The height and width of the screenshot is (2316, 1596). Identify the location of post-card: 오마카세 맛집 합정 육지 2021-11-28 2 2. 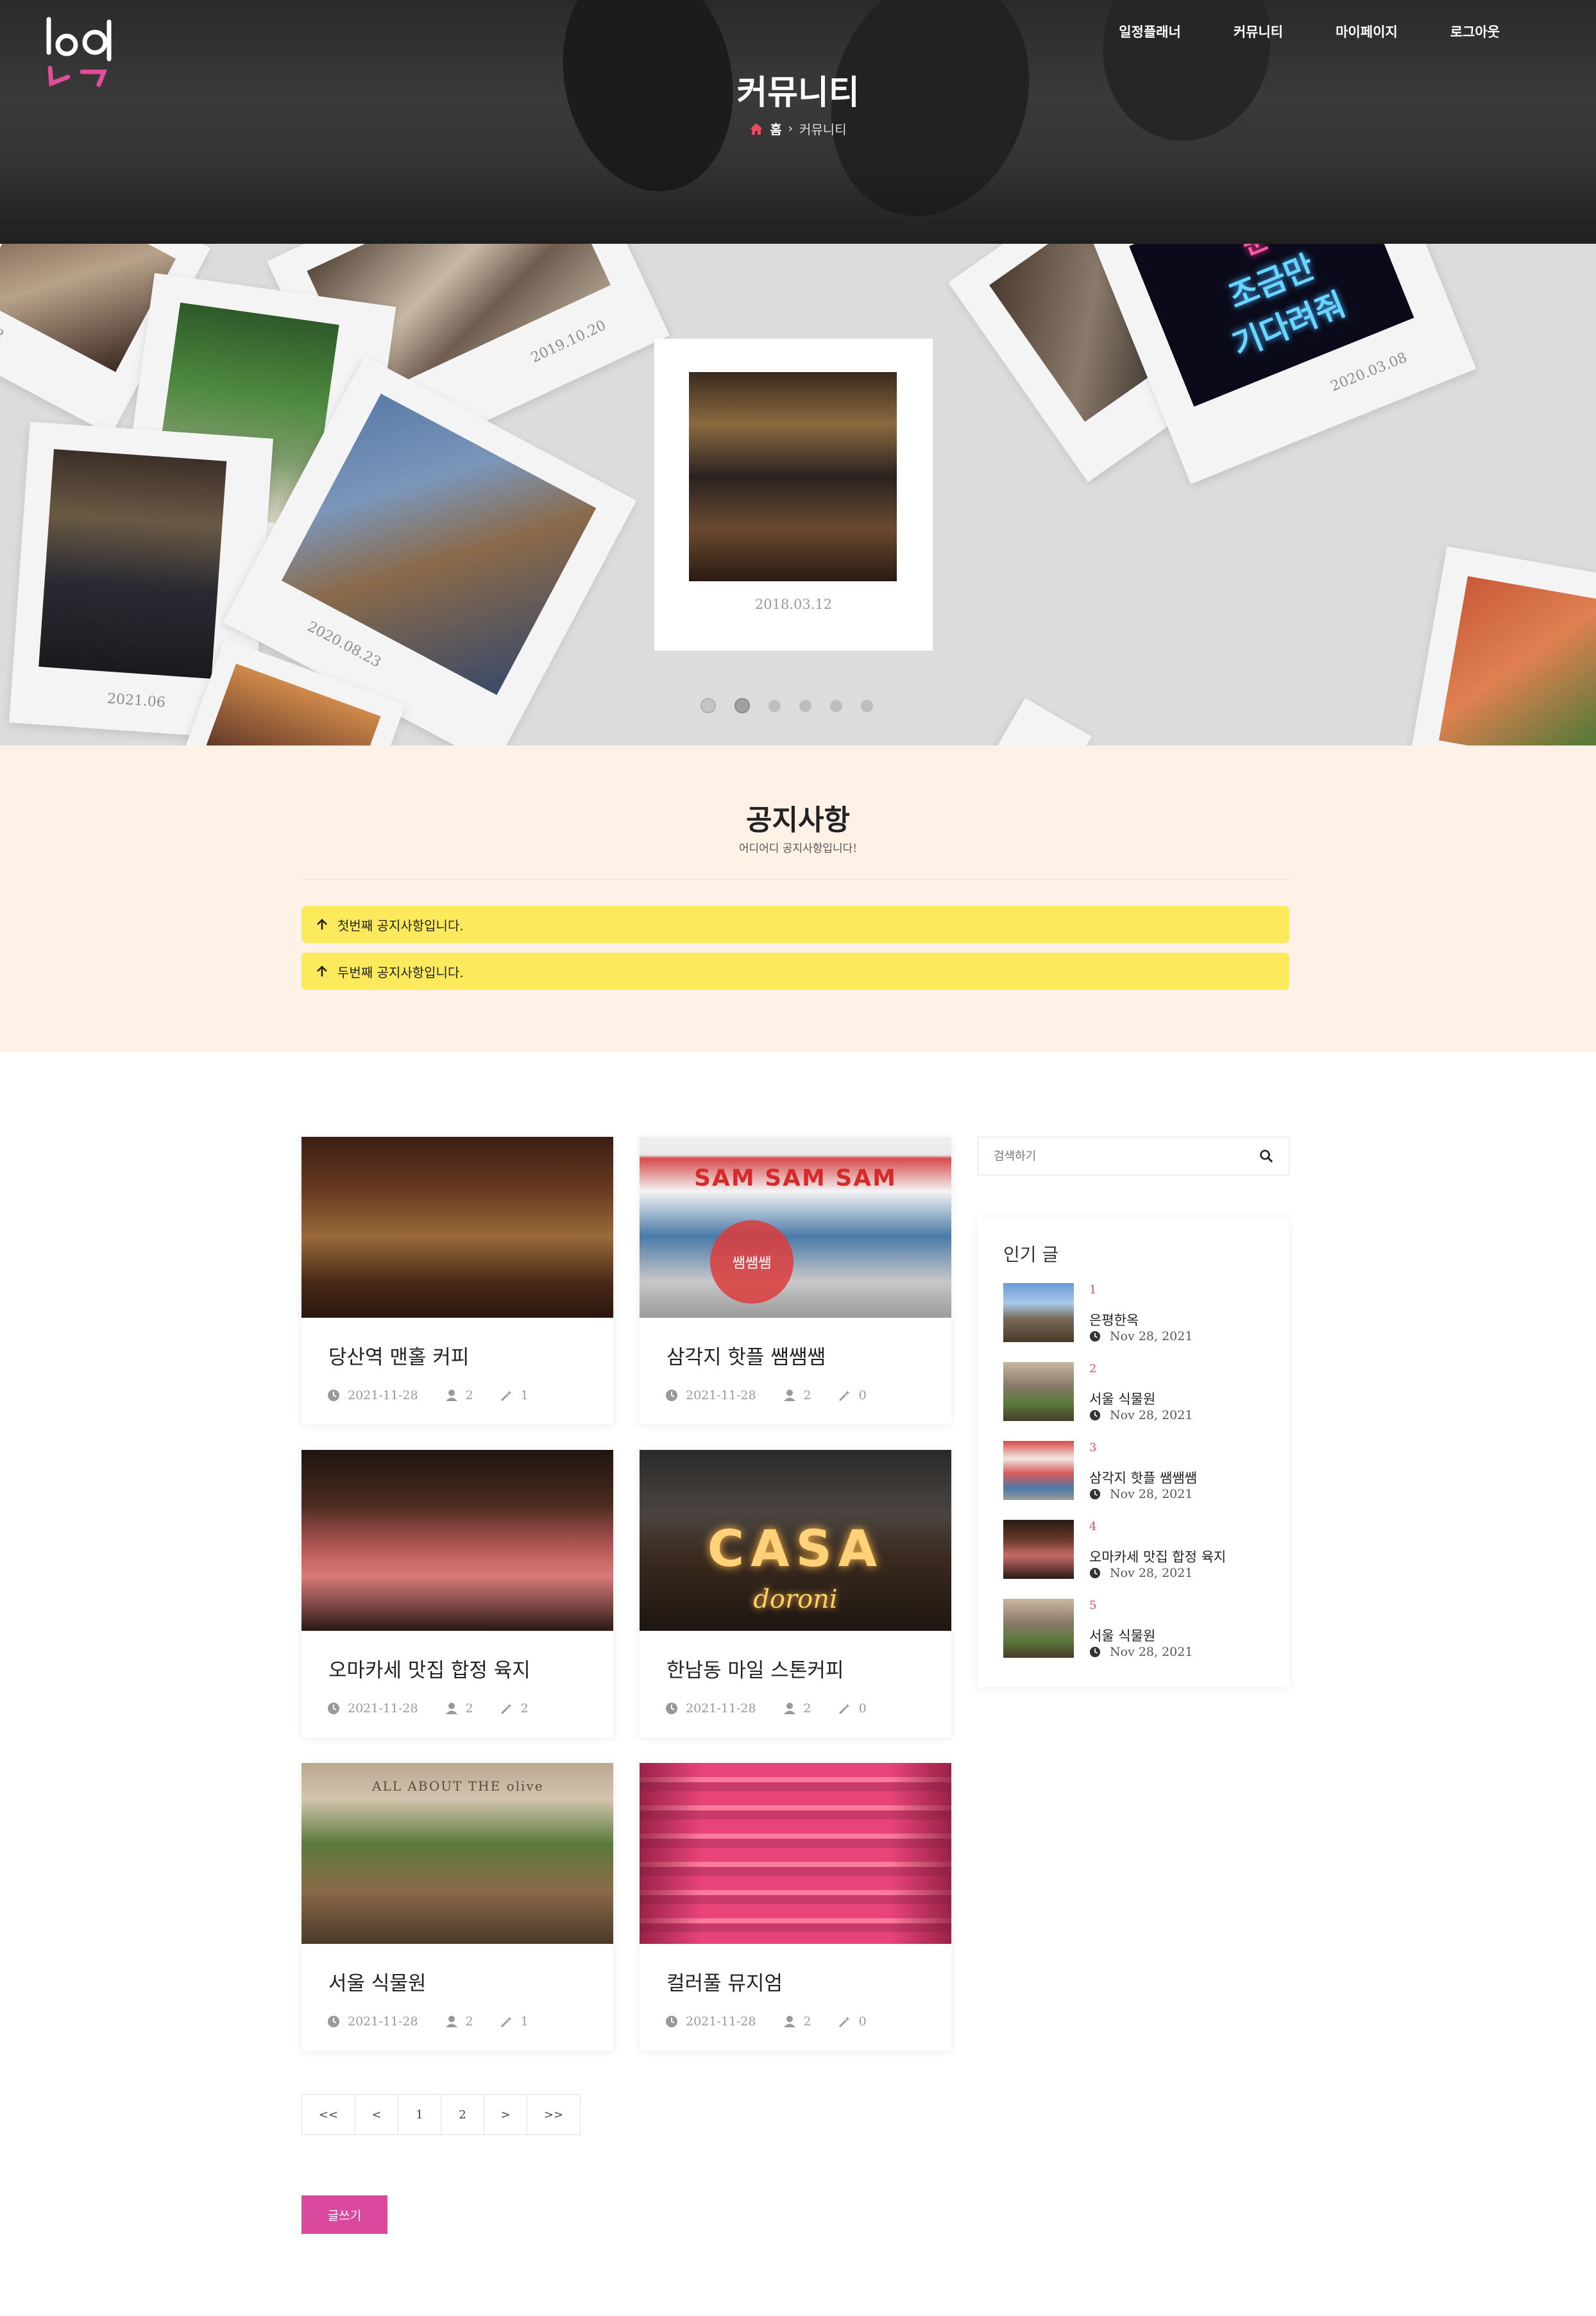
(457, 1593).